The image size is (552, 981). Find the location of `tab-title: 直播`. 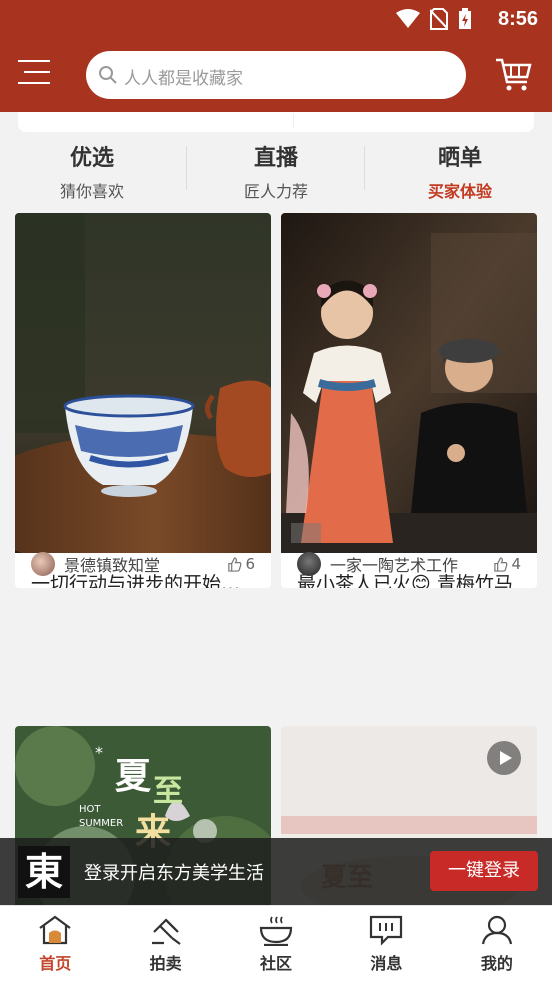

tab-title: 直播 is located at coordinates (275, 158).